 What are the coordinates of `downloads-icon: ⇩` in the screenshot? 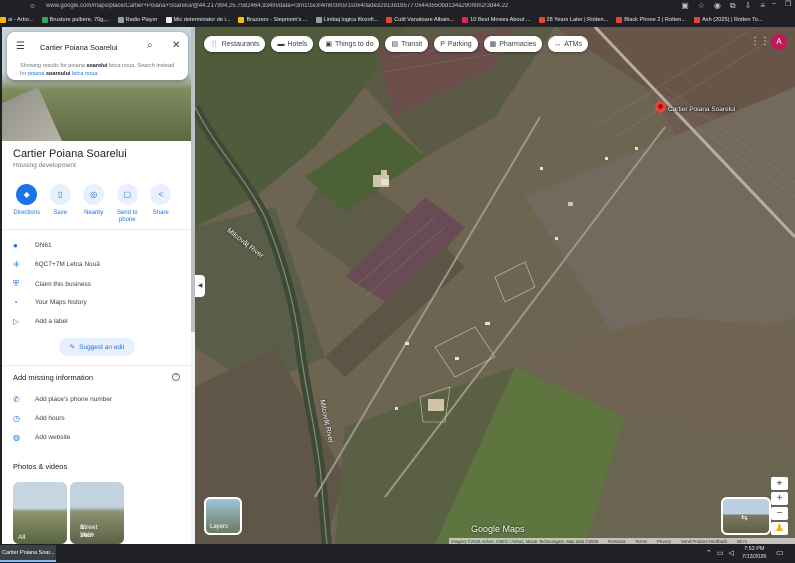 It's located at (748, 6).